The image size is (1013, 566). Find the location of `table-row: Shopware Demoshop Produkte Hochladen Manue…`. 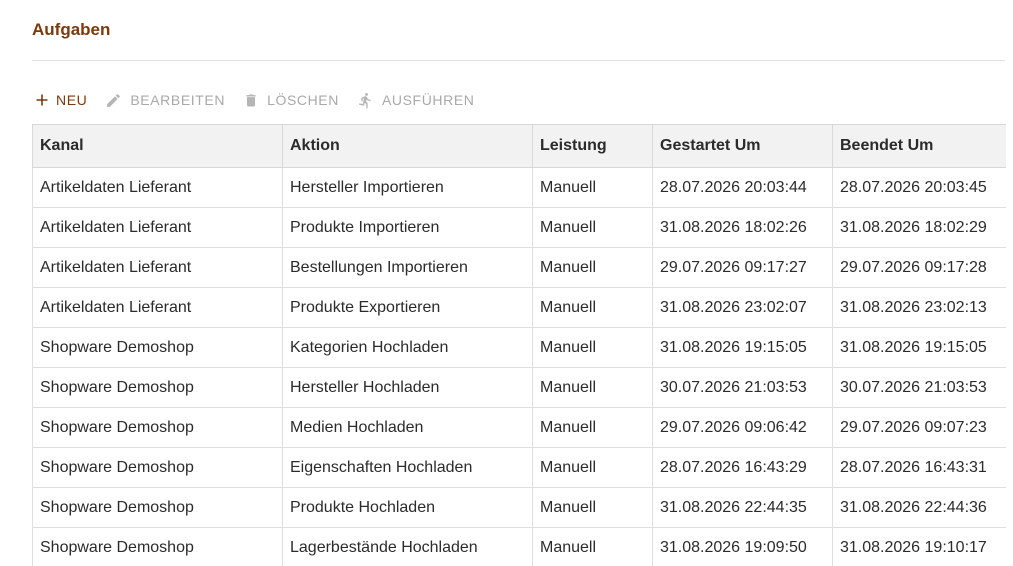

table-row: Shopware Demoshop Produkte Hochladen Manue… is located at coordinates (519, 507).